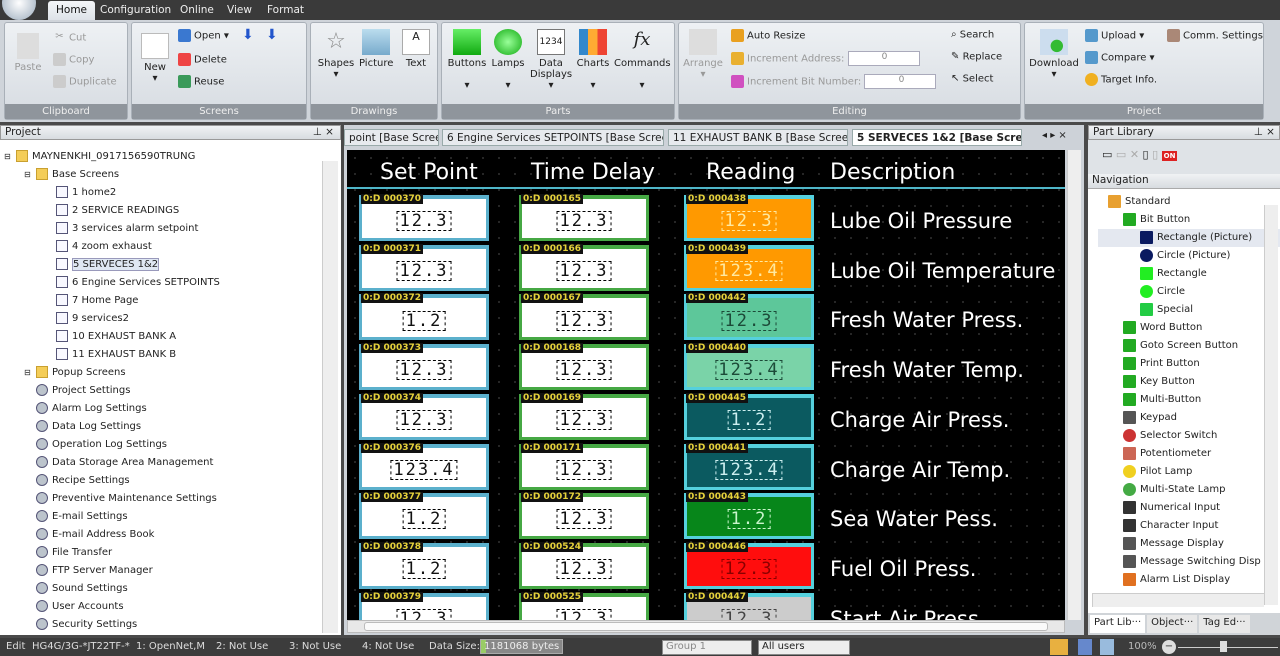 This screenshot has height=656, width=1280. Describe the element at coordinates (1085, 647) in the screenshot. I see `grid-view-icon` at that location.